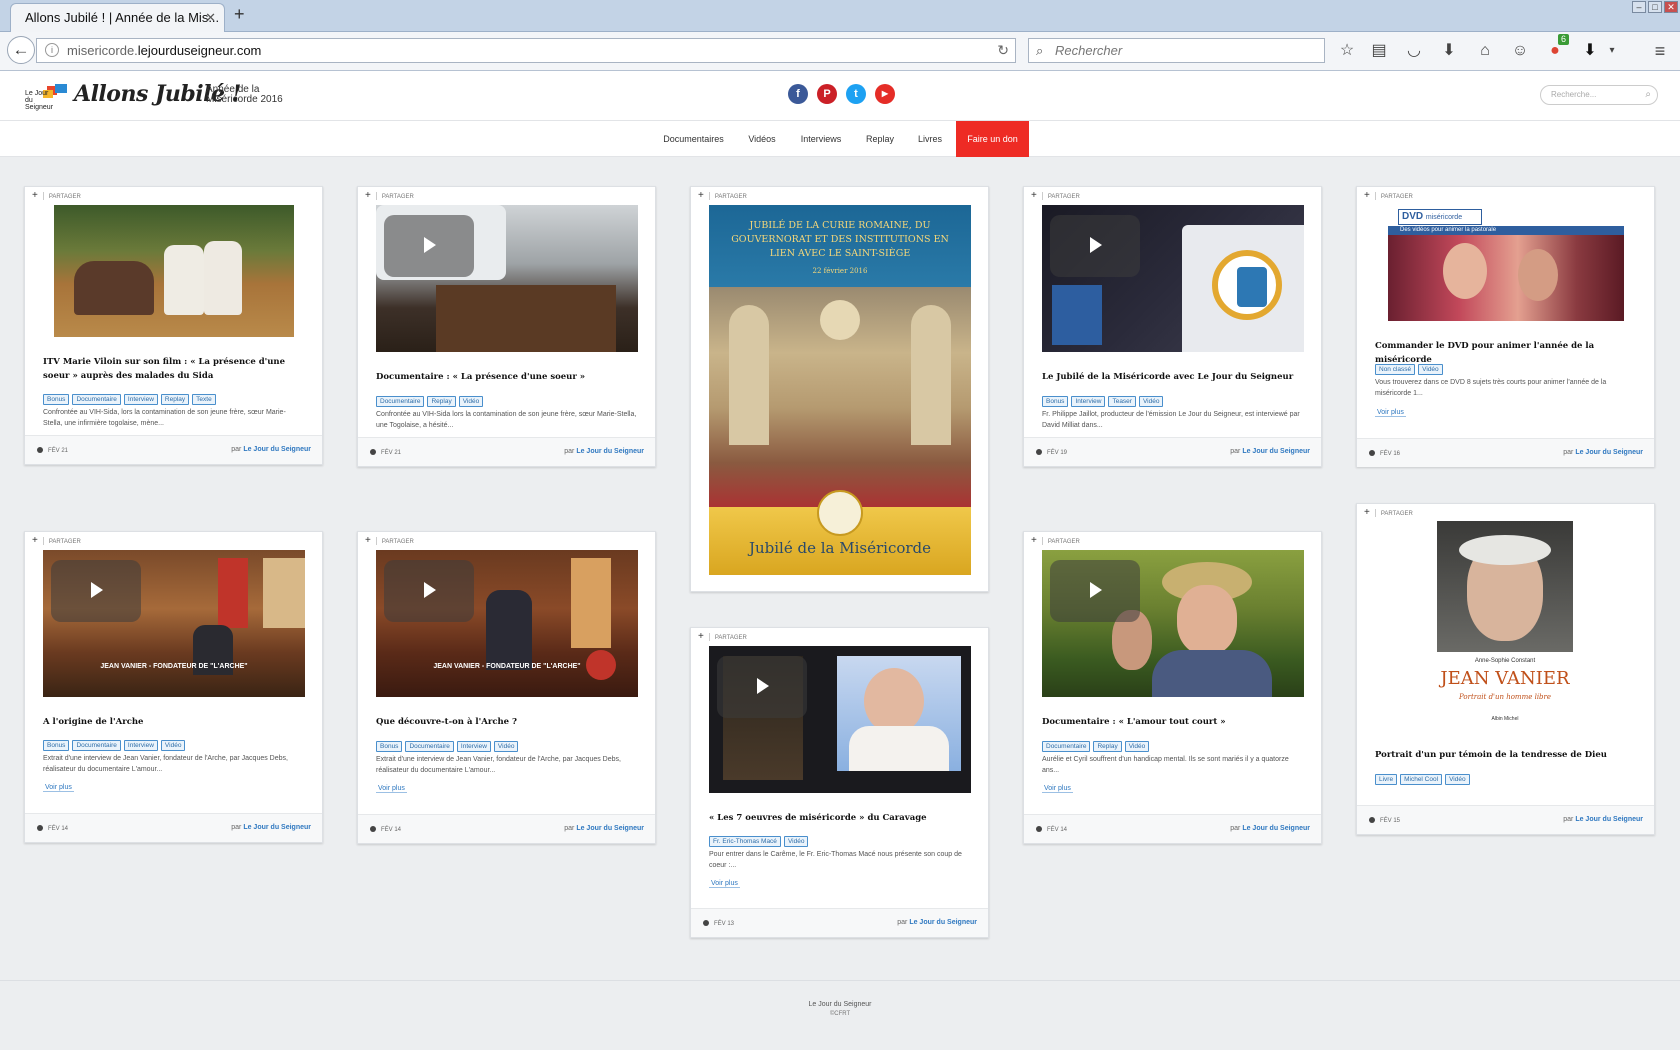 The width and height of the screenshot is (1680, 1050). I want to click on menu-item-replay: Replay, so click(880, 139).